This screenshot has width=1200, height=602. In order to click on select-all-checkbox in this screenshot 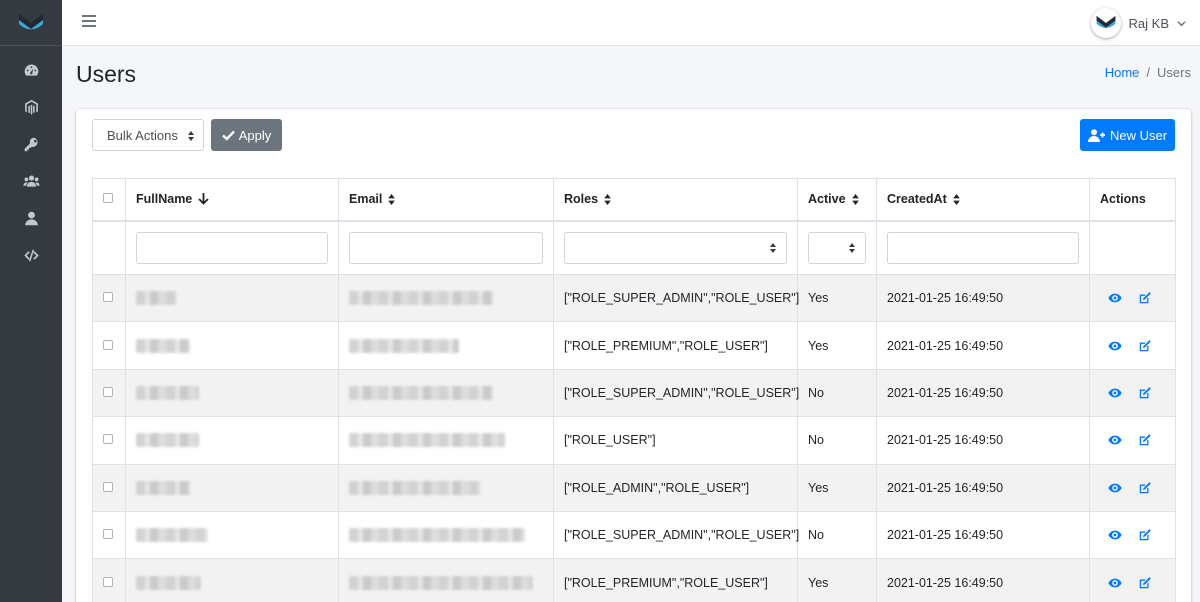, I will do `click(108, 198)`.